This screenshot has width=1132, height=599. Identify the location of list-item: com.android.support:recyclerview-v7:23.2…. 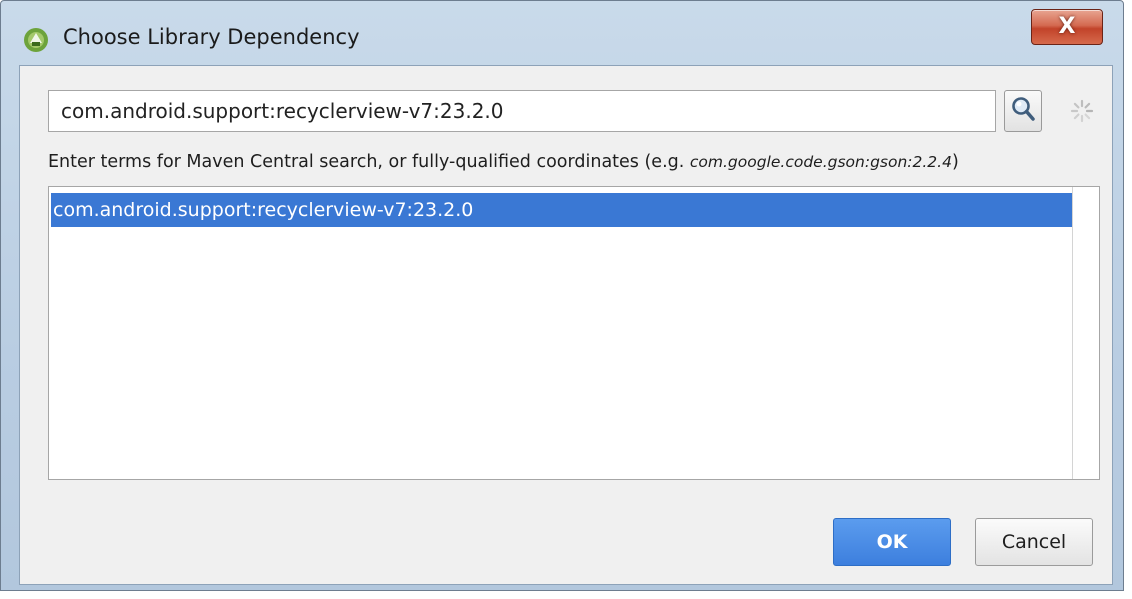
(561, 210).